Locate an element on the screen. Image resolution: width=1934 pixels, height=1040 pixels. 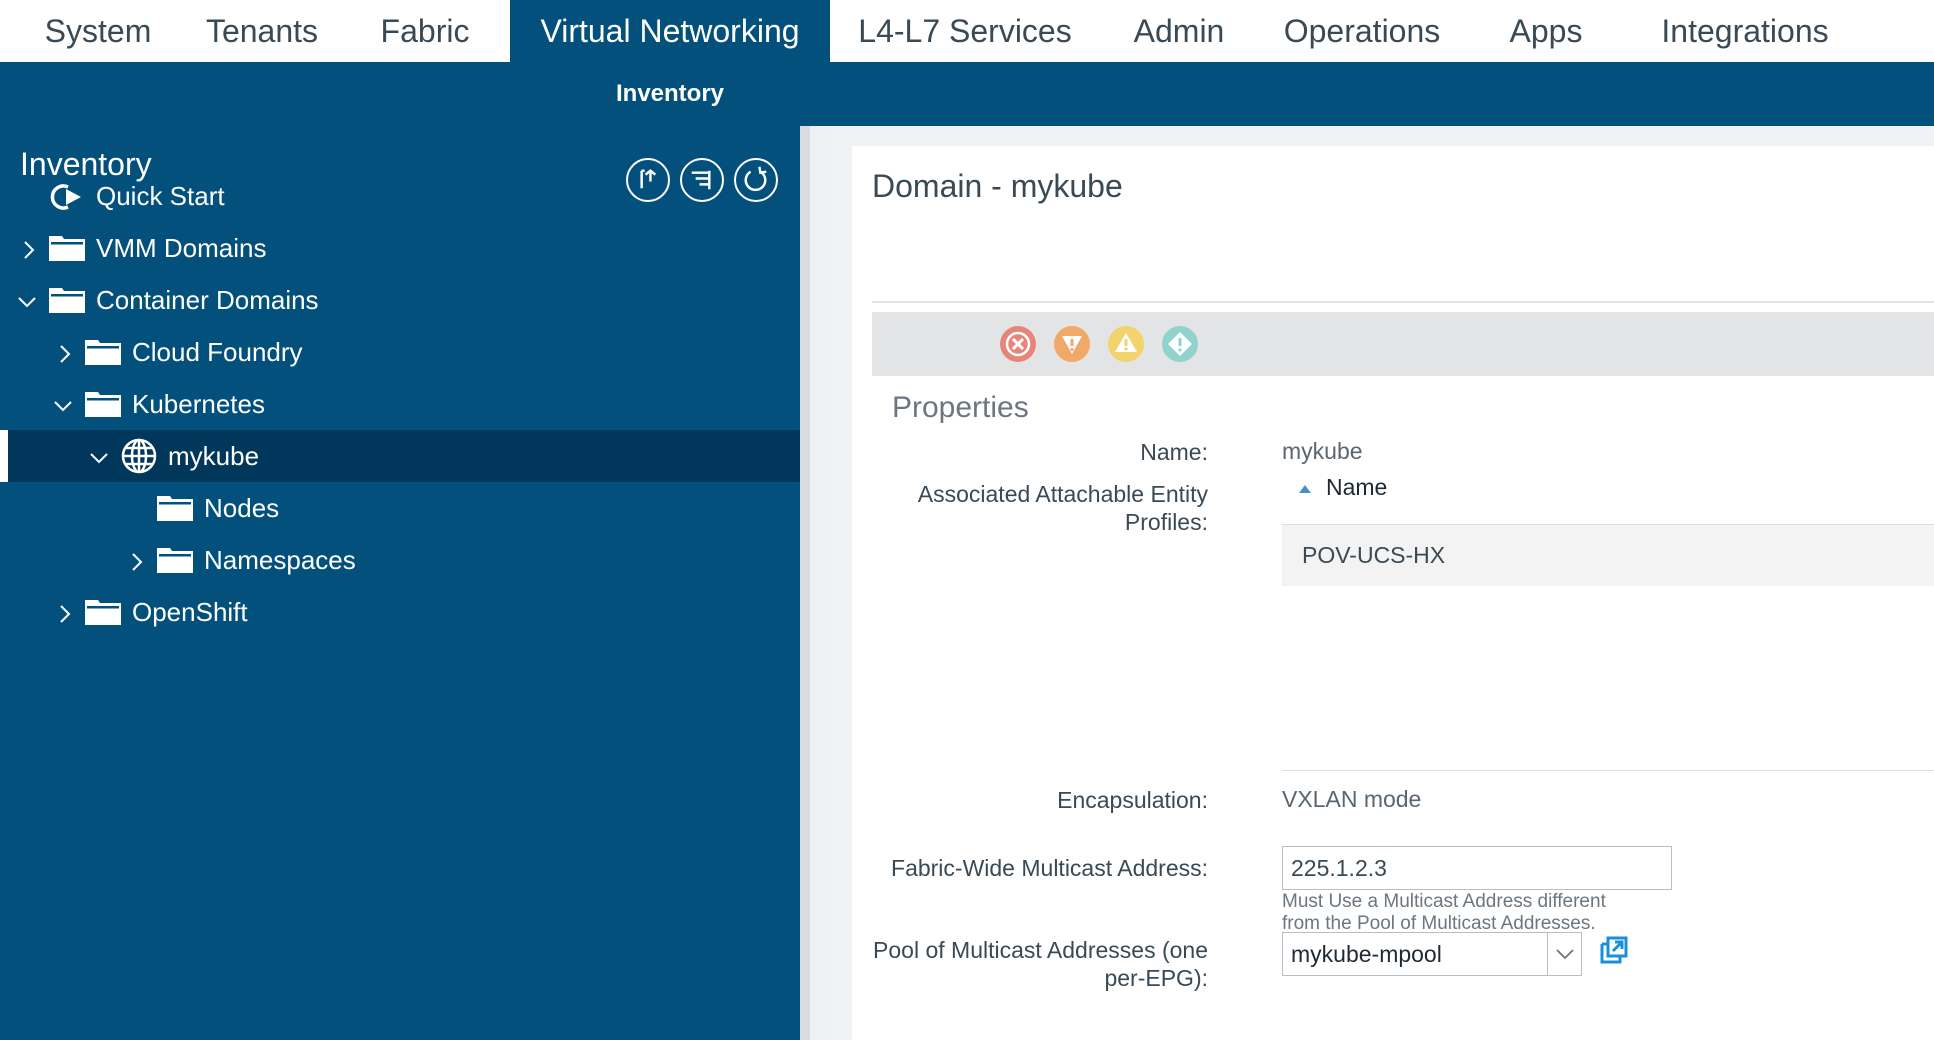
subtab-inventory: Inventory is located at coordinates (670, 94).